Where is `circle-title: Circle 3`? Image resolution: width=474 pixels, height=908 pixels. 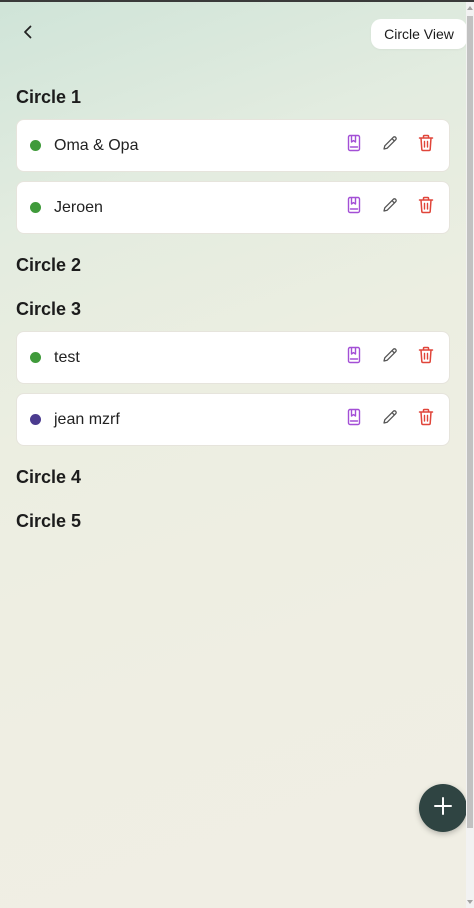
circle-title: Circle 3 is located at coordinates (49, 309).